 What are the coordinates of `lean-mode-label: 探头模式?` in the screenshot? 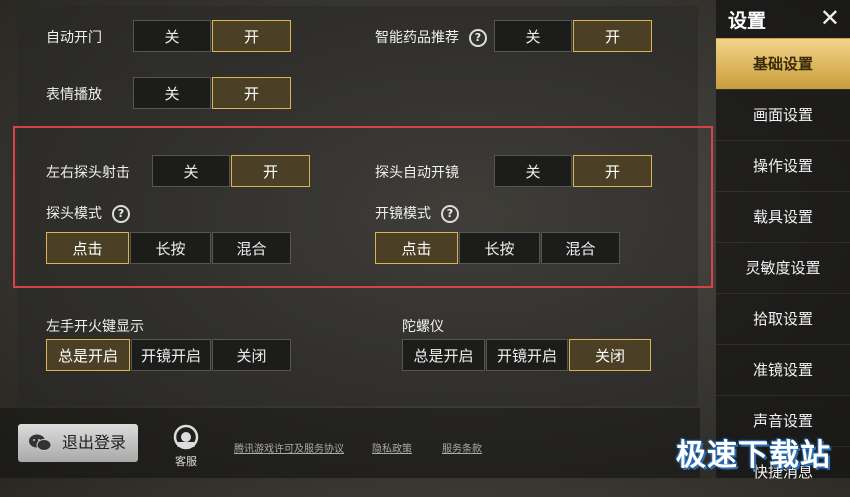 It's located at (88, 213).